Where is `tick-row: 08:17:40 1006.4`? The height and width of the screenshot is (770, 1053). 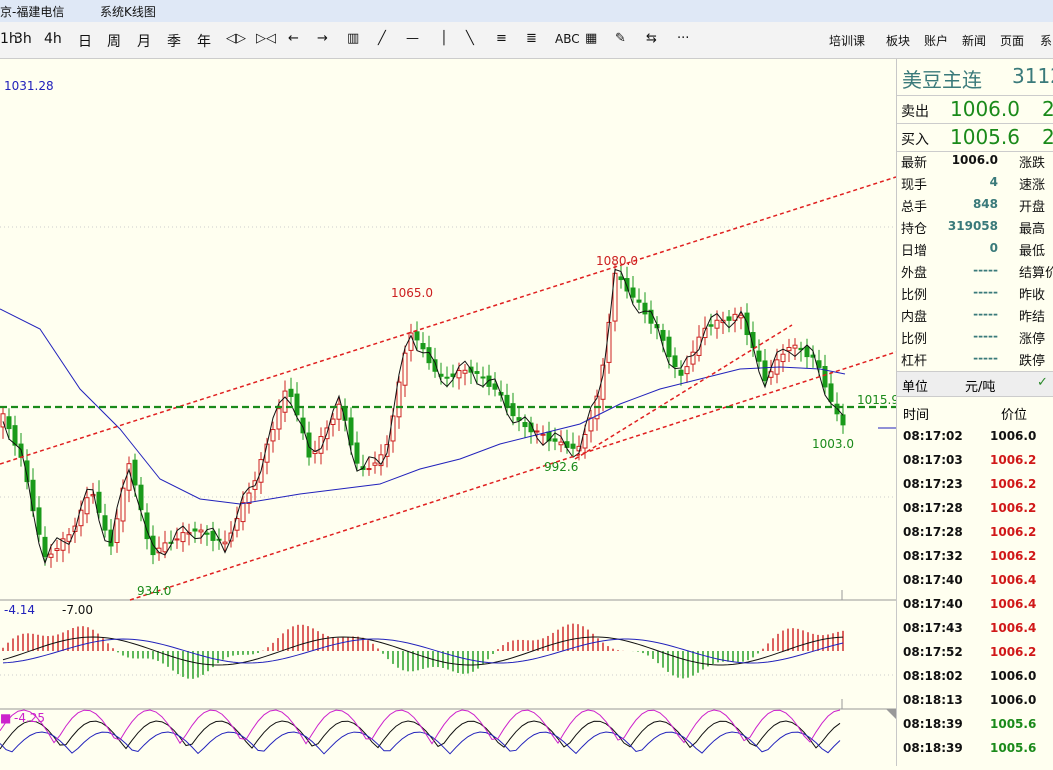
tick-row: 08:17:40 1006.4 is located at coordinates (975, 604).